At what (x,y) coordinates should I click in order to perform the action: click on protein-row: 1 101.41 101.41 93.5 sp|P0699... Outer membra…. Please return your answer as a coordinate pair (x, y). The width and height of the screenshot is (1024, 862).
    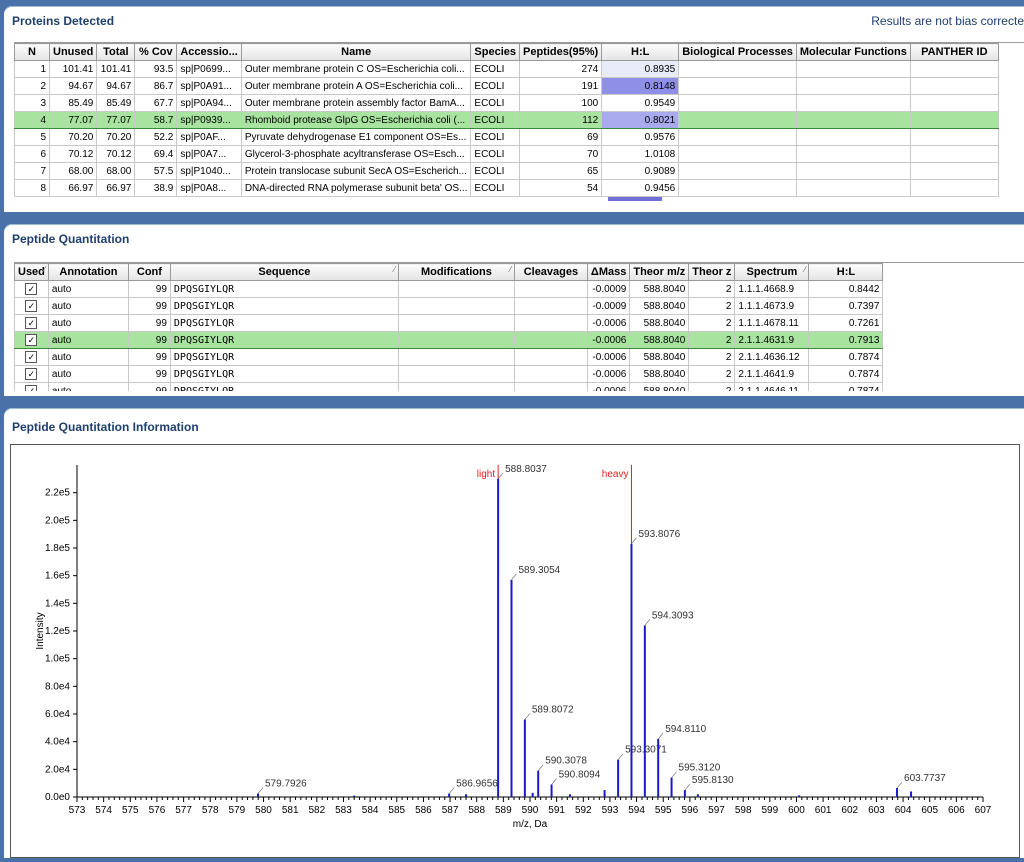
    Looking at the image, I should click on (506, 69).